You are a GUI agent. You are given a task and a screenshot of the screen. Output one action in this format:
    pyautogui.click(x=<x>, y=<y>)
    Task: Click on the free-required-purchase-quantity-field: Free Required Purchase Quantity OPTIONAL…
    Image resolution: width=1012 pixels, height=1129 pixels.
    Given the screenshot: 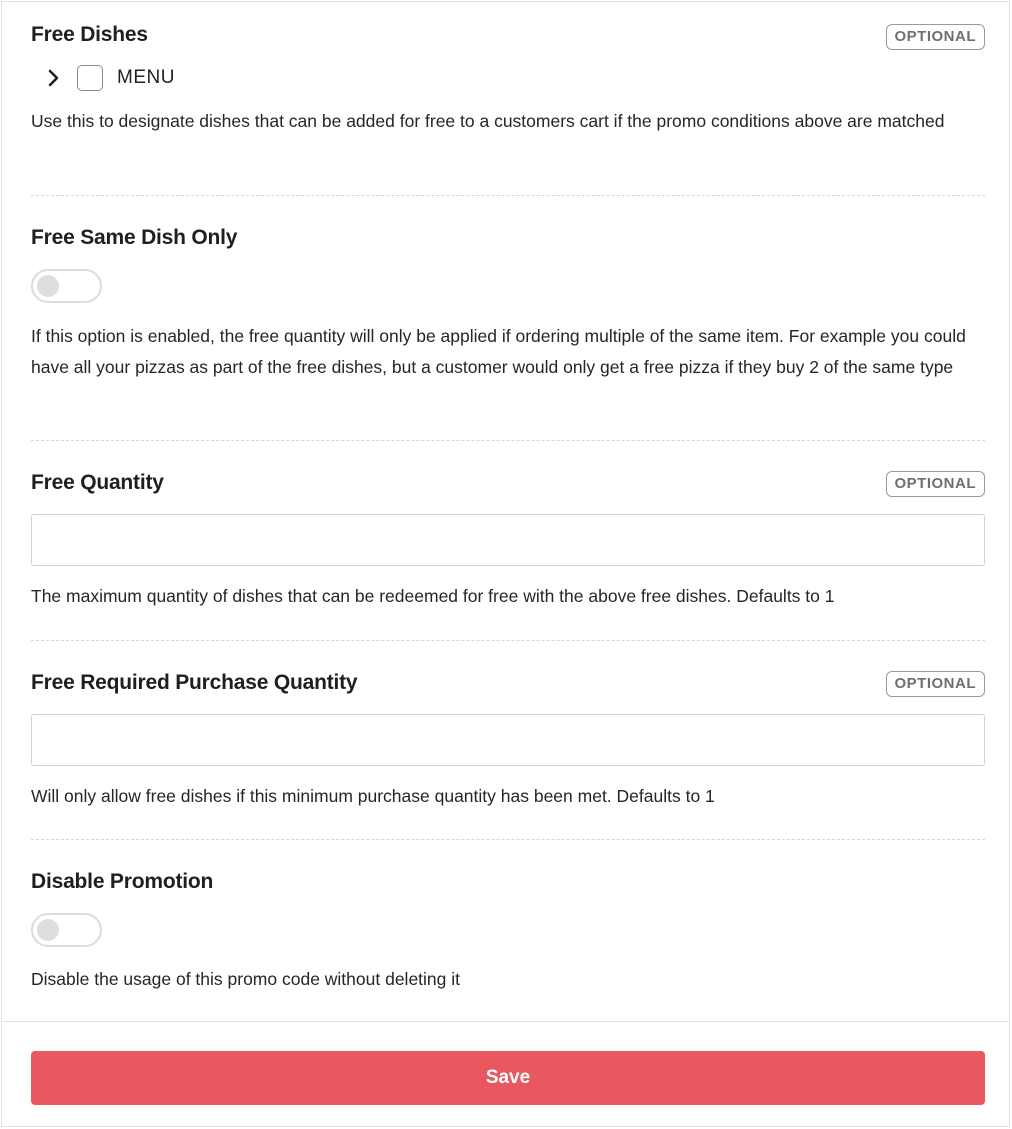 What is the action you would take?
    pyautogui.click(x=508, y=743)
    